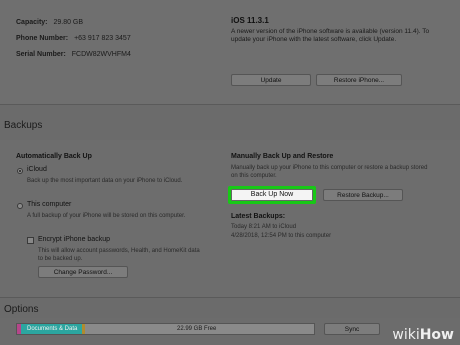 The height and width of the screenshot is (345, 460). I want to click on phone-value: +63 917 823 3457, so click(102, 38).